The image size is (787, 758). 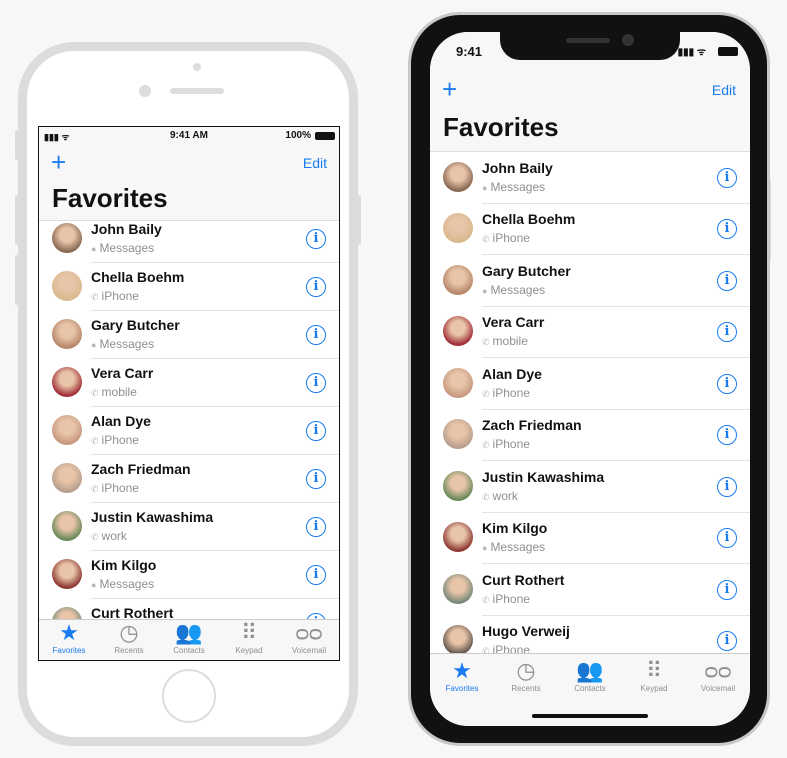 What do you see at coordinates (189, 174) in the screenshot?
I see `nav-header: ▮▮▮ ᯤ 9:41 AM 100% + Edit Favorites` at bounding box center [189, 174].